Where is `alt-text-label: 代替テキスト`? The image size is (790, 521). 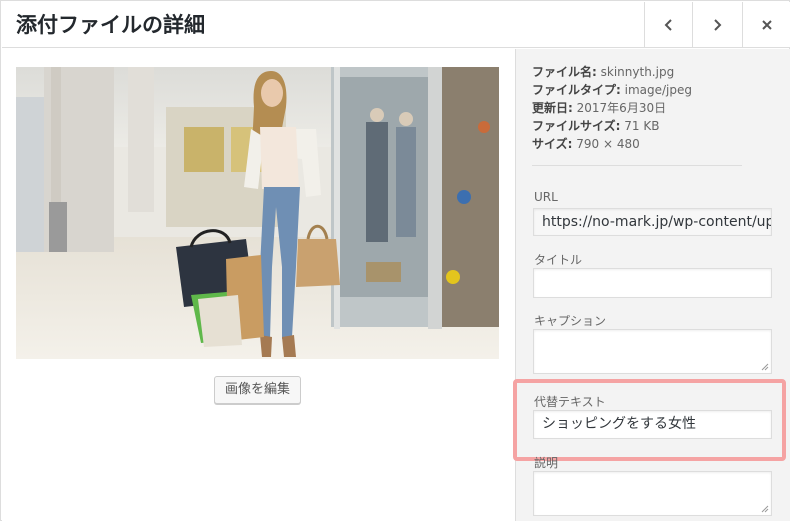
alt-text-label: 代替テキスト is located at coordinates (570, 402).